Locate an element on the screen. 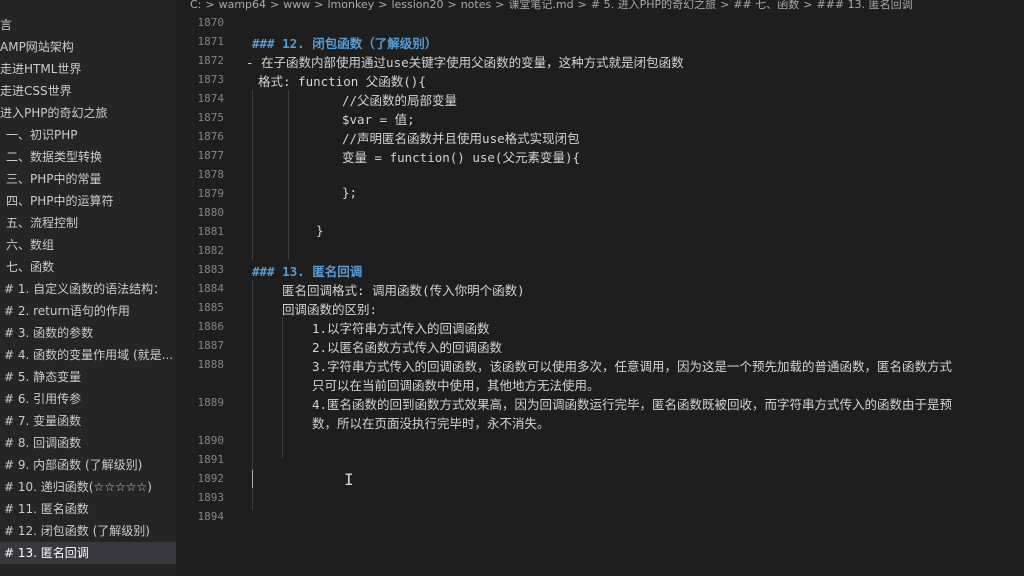  code-line: ### 13. 匿名回调 is located at coordinates (307, 270).